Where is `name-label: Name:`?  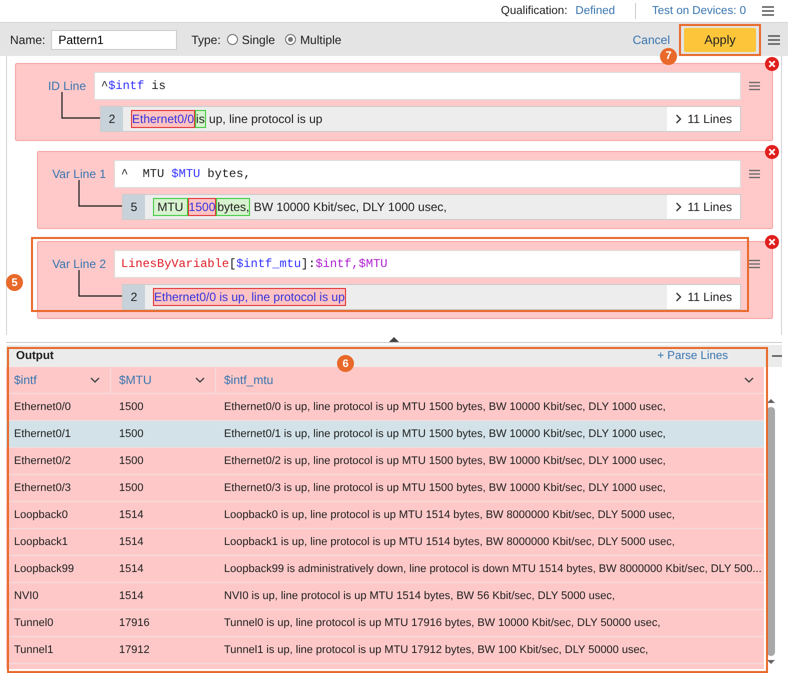 name-label: Name: is located at coordinates (28, 39).